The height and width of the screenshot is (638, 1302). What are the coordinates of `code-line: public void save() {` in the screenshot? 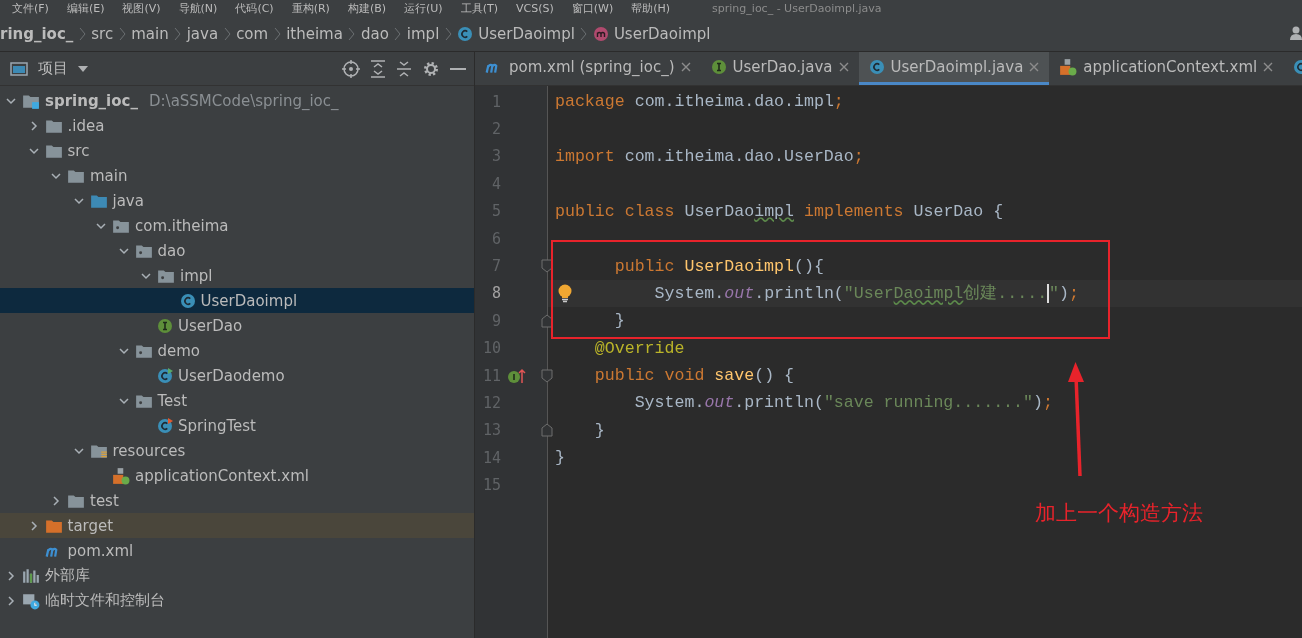 It's located at (693, 376).